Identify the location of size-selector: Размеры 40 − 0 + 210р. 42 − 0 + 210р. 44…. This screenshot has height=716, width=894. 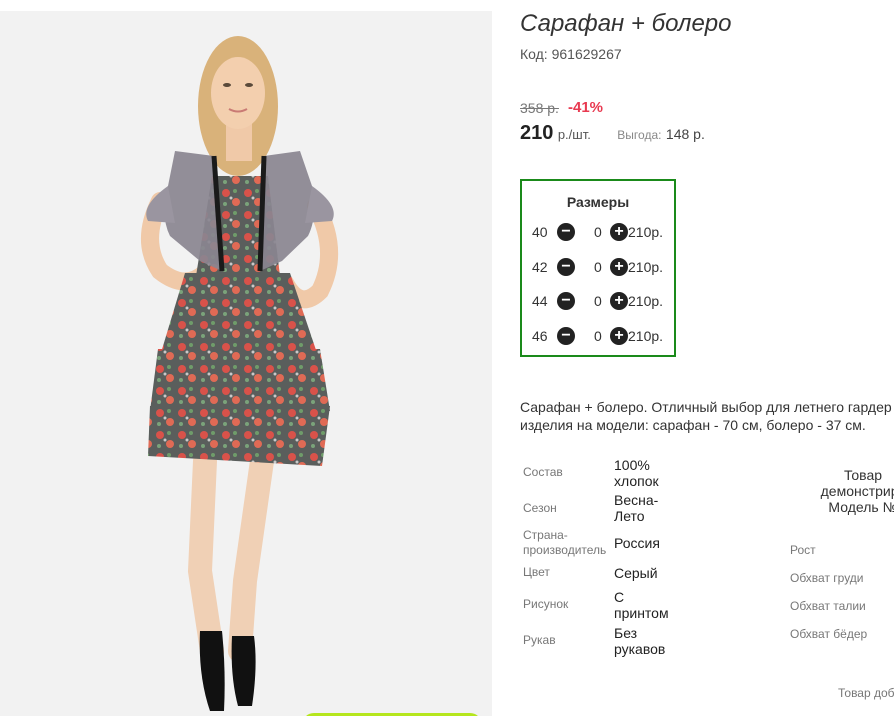
(598, 268).